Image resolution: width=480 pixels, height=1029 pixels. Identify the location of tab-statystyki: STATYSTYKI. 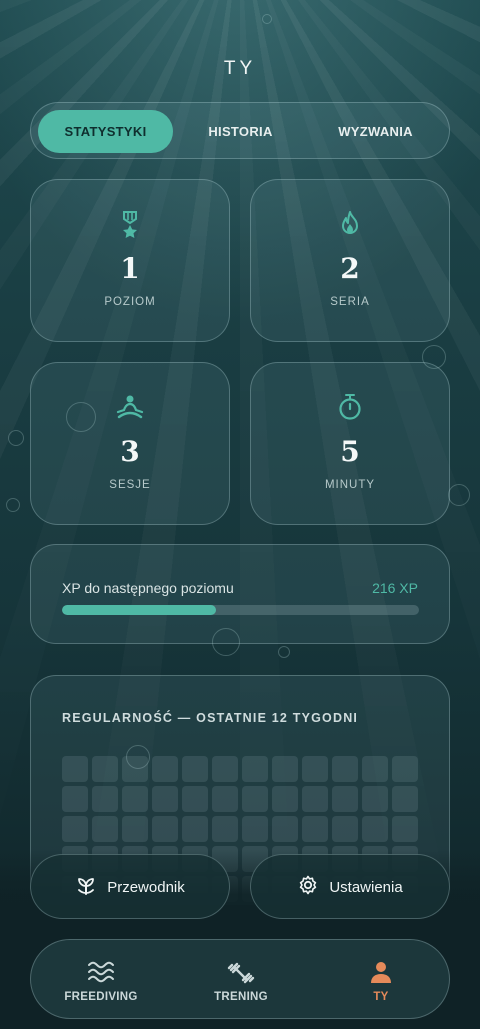
(105, 131).